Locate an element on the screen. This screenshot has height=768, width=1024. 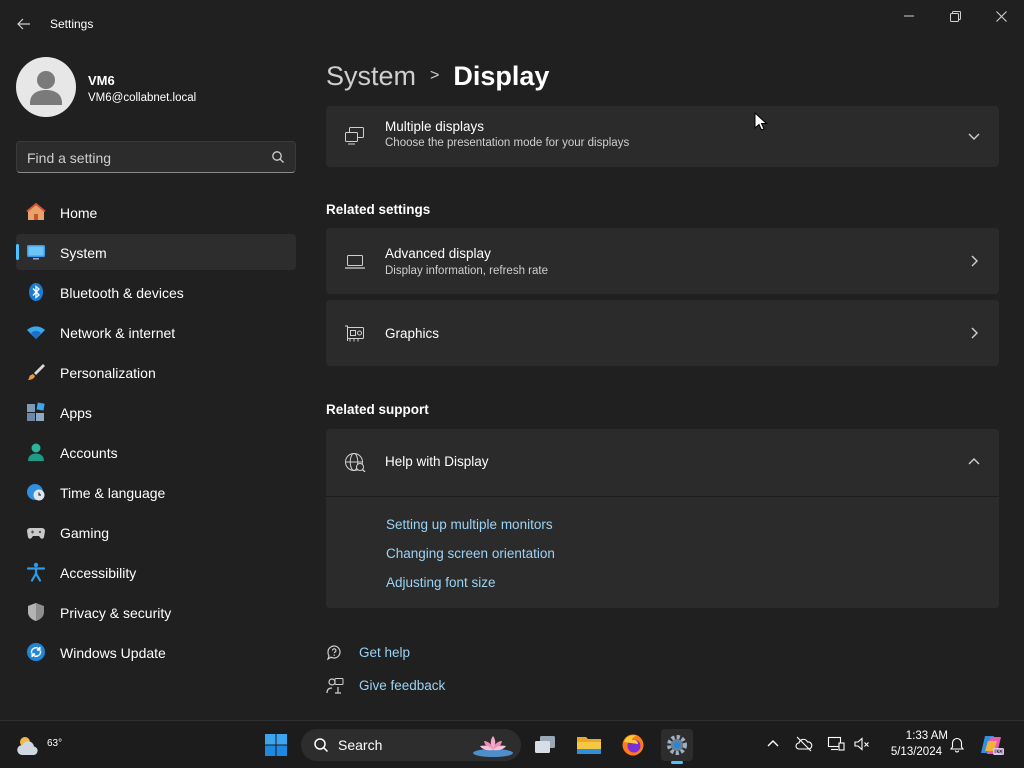
apps-icon is located at coordinates (36, 411).